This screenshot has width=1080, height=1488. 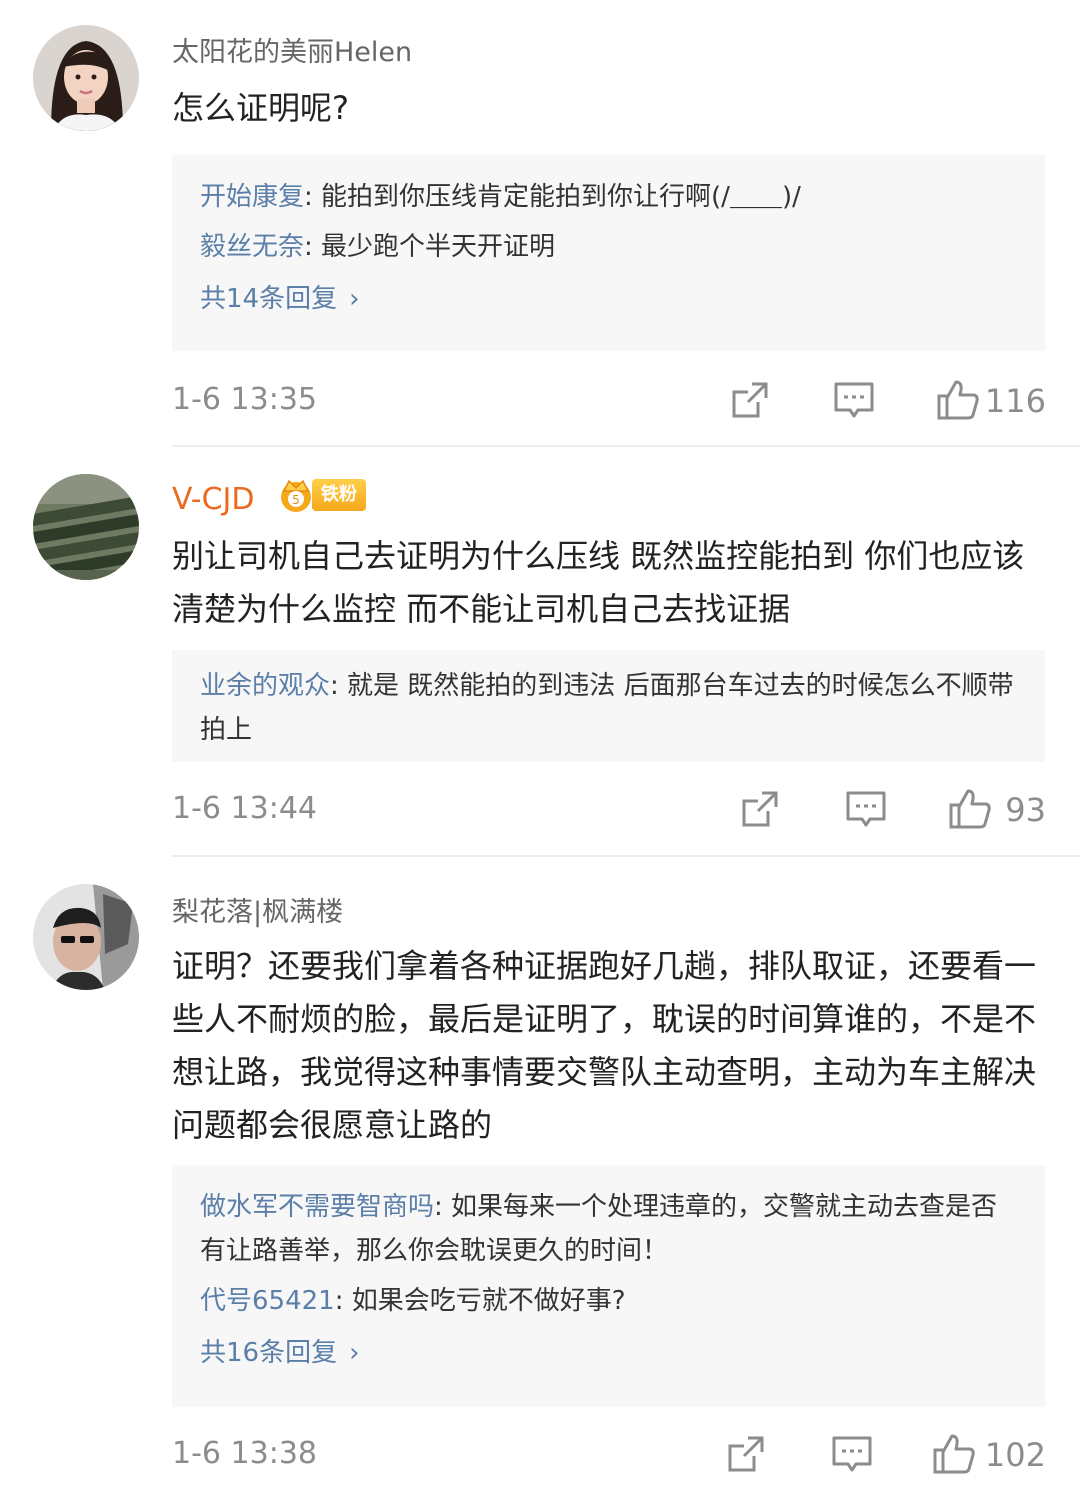 What do you see at coordinates (609, 403) in the screenshot?
I see `comment-meta: 1-6 13:35 116` at bounding box center [609, 403].